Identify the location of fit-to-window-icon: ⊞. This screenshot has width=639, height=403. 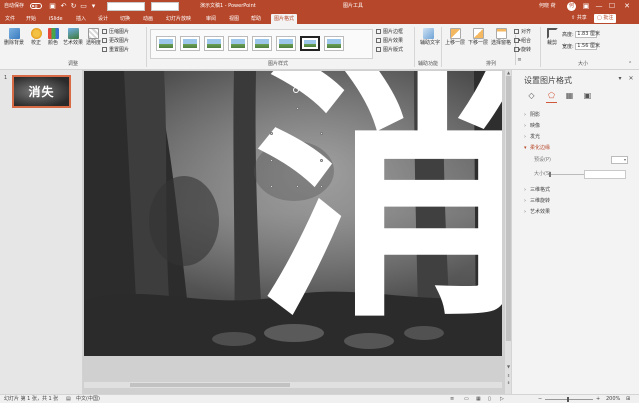
(628, 399).